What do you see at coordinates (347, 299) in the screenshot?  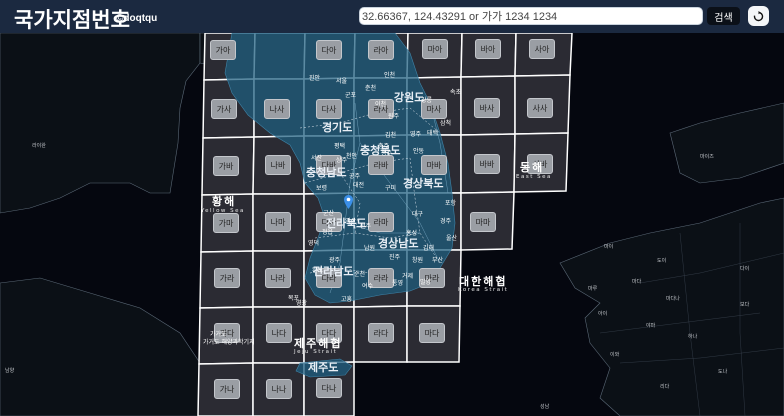 I see `city-label: 고흥` at bounding box center [347, 299].